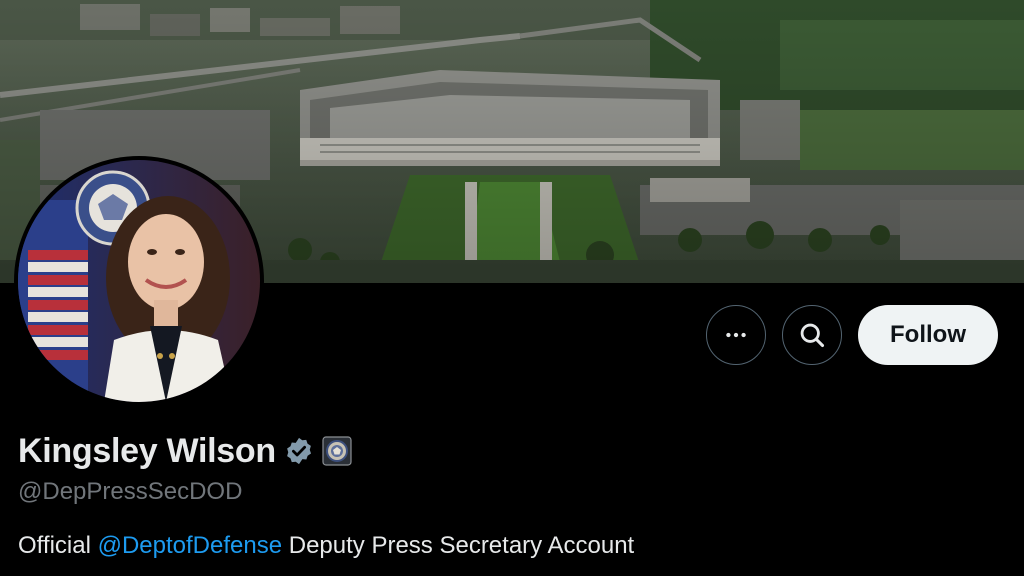  Describe the element at coordinates (147, 450) in the screenshot. I see `display-name: Kingsley Wilson` at that location.